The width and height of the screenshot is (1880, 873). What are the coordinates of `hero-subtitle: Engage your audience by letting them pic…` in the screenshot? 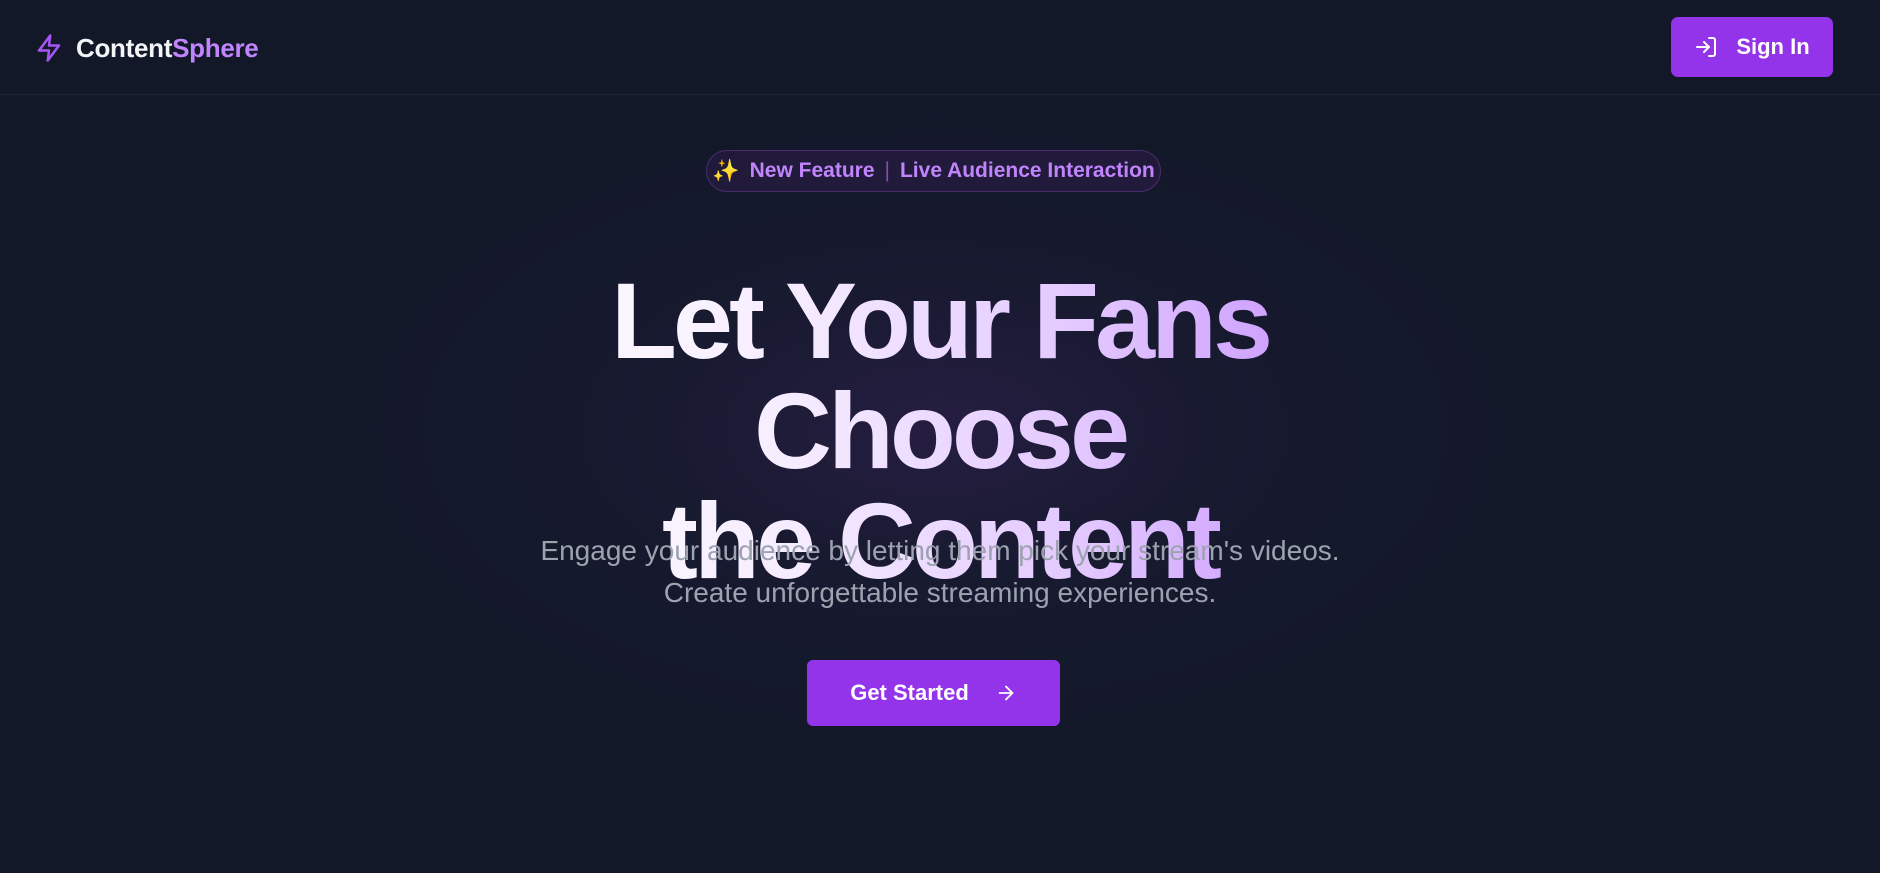 It's located at (940, 572).